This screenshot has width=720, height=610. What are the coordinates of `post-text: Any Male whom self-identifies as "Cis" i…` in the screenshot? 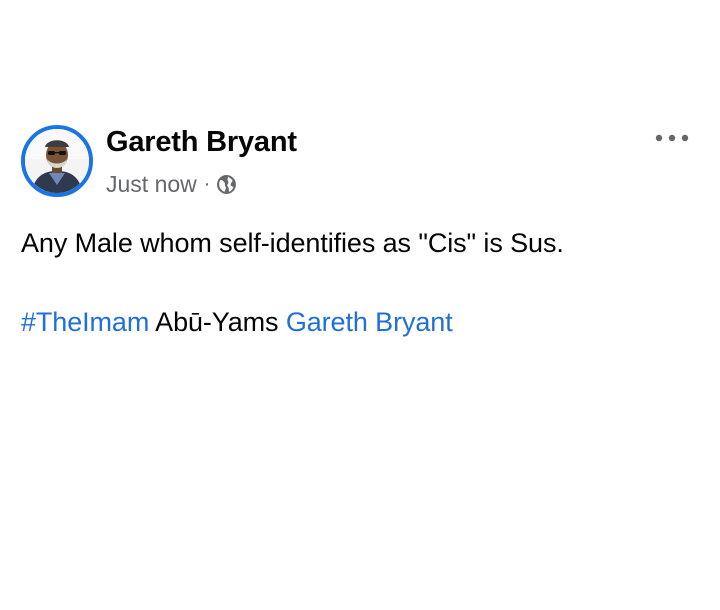 It's located at (292, 243).